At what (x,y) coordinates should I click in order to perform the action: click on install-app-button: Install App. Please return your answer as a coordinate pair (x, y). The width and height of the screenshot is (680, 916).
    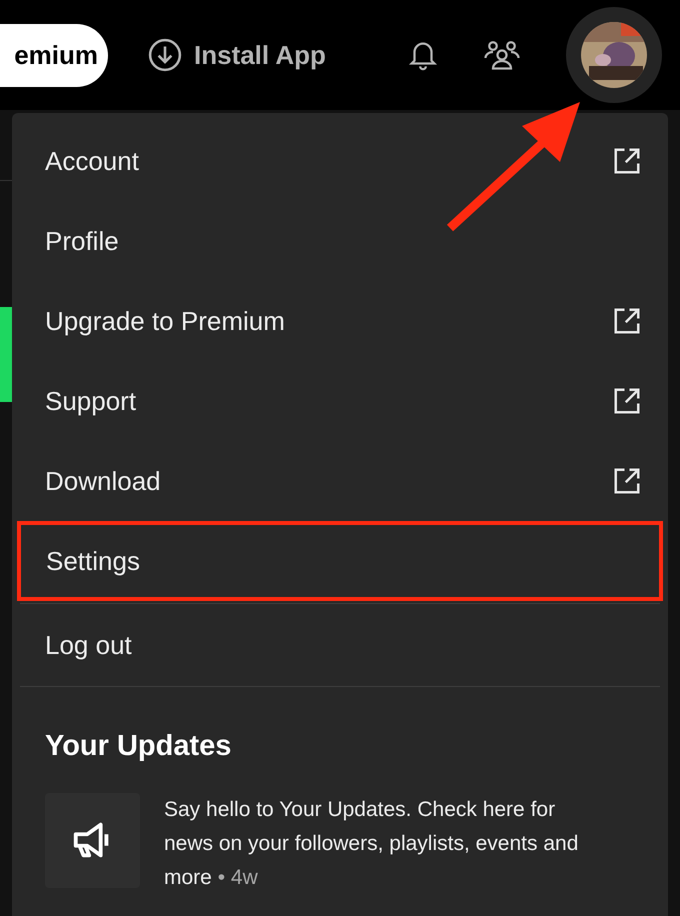
    Looking at the image, I should click on (237, 55).